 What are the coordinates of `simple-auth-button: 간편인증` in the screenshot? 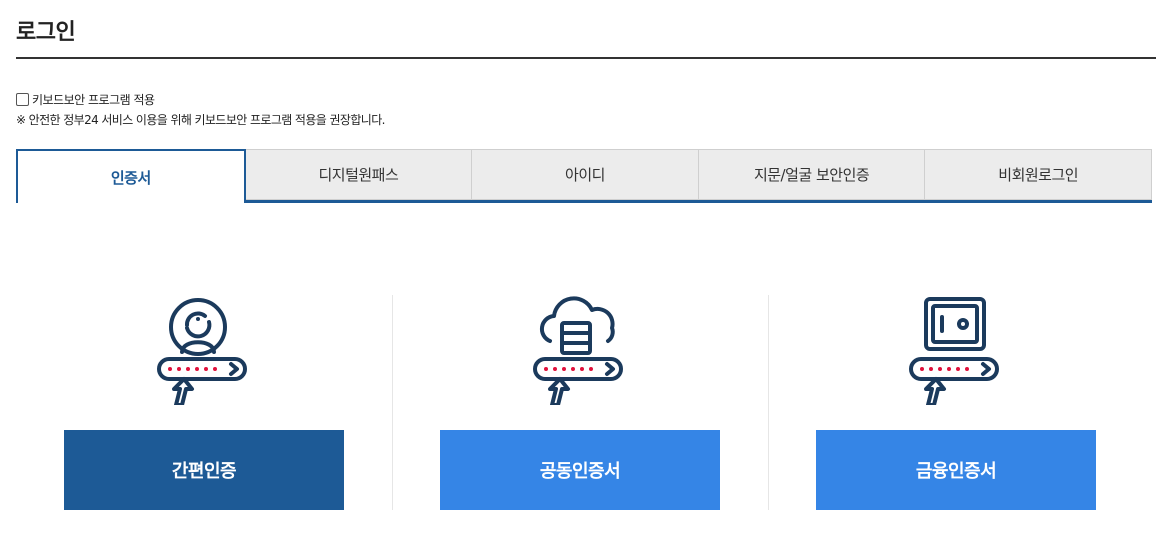 It's located at (204, 470).